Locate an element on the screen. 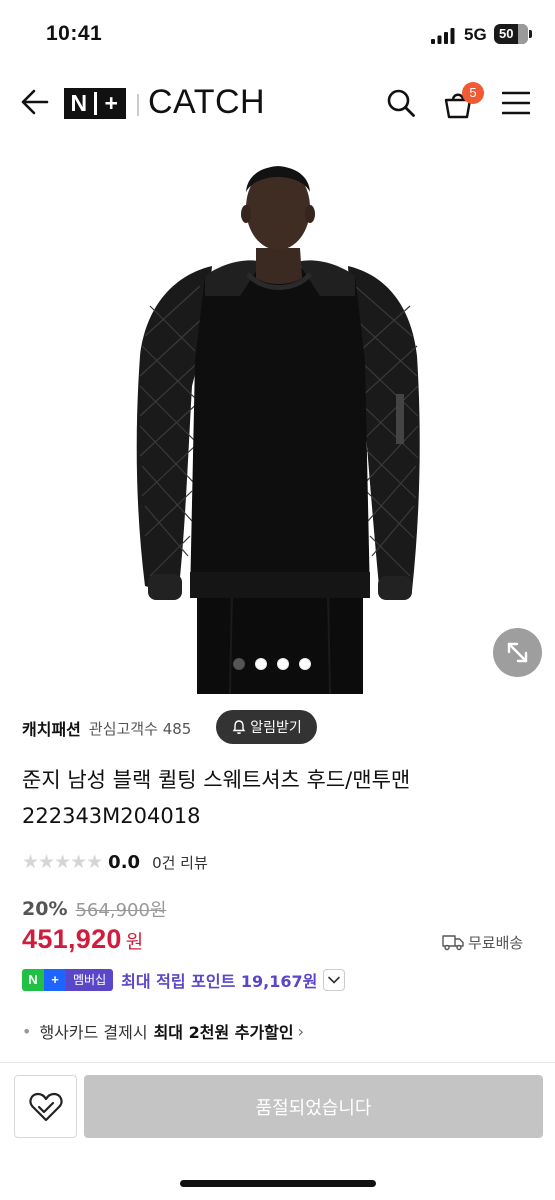 The width and height of the screenshot is (555, 1200). expand-arrows-icon is located at coordinates (517, 652).